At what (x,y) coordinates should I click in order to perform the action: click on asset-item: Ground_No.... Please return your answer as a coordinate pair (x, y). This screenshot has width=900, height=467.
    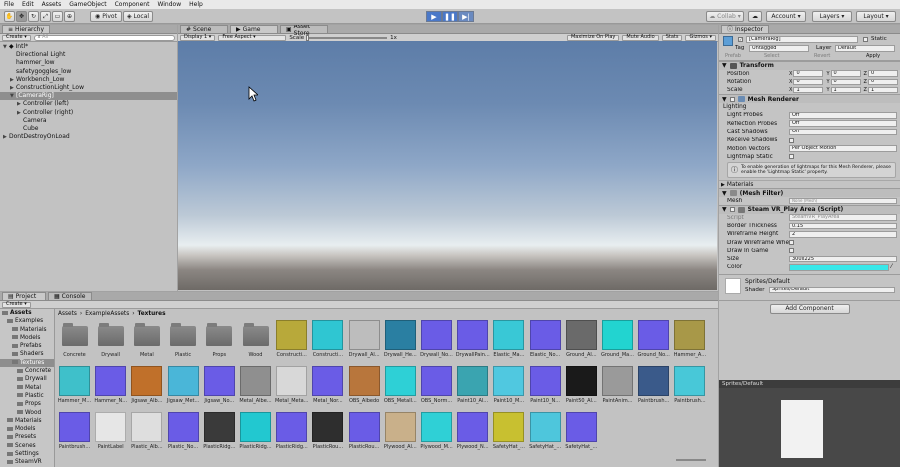
    Looking at the image, I should click on (653, 342).